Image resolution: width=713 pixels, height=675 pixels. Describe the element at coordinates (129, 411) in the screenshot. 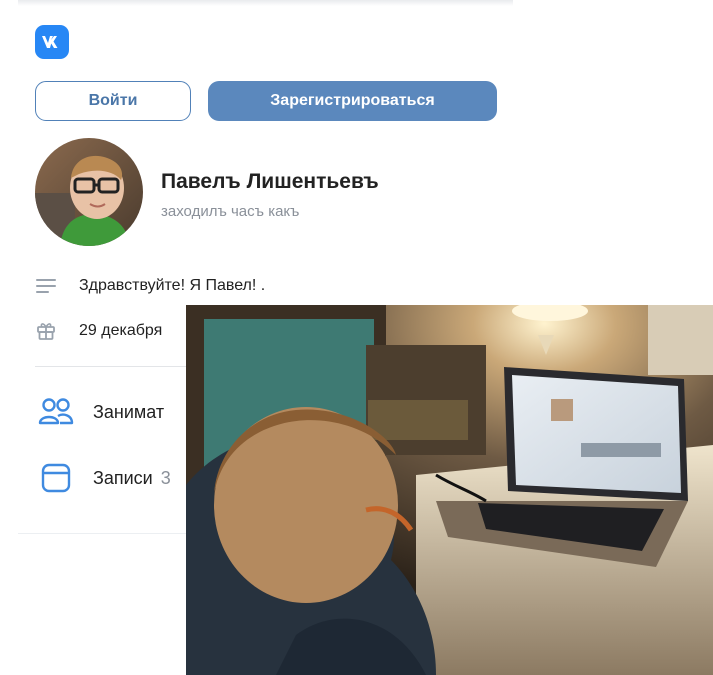

I see `nav-item-label: Занимат` at that location.